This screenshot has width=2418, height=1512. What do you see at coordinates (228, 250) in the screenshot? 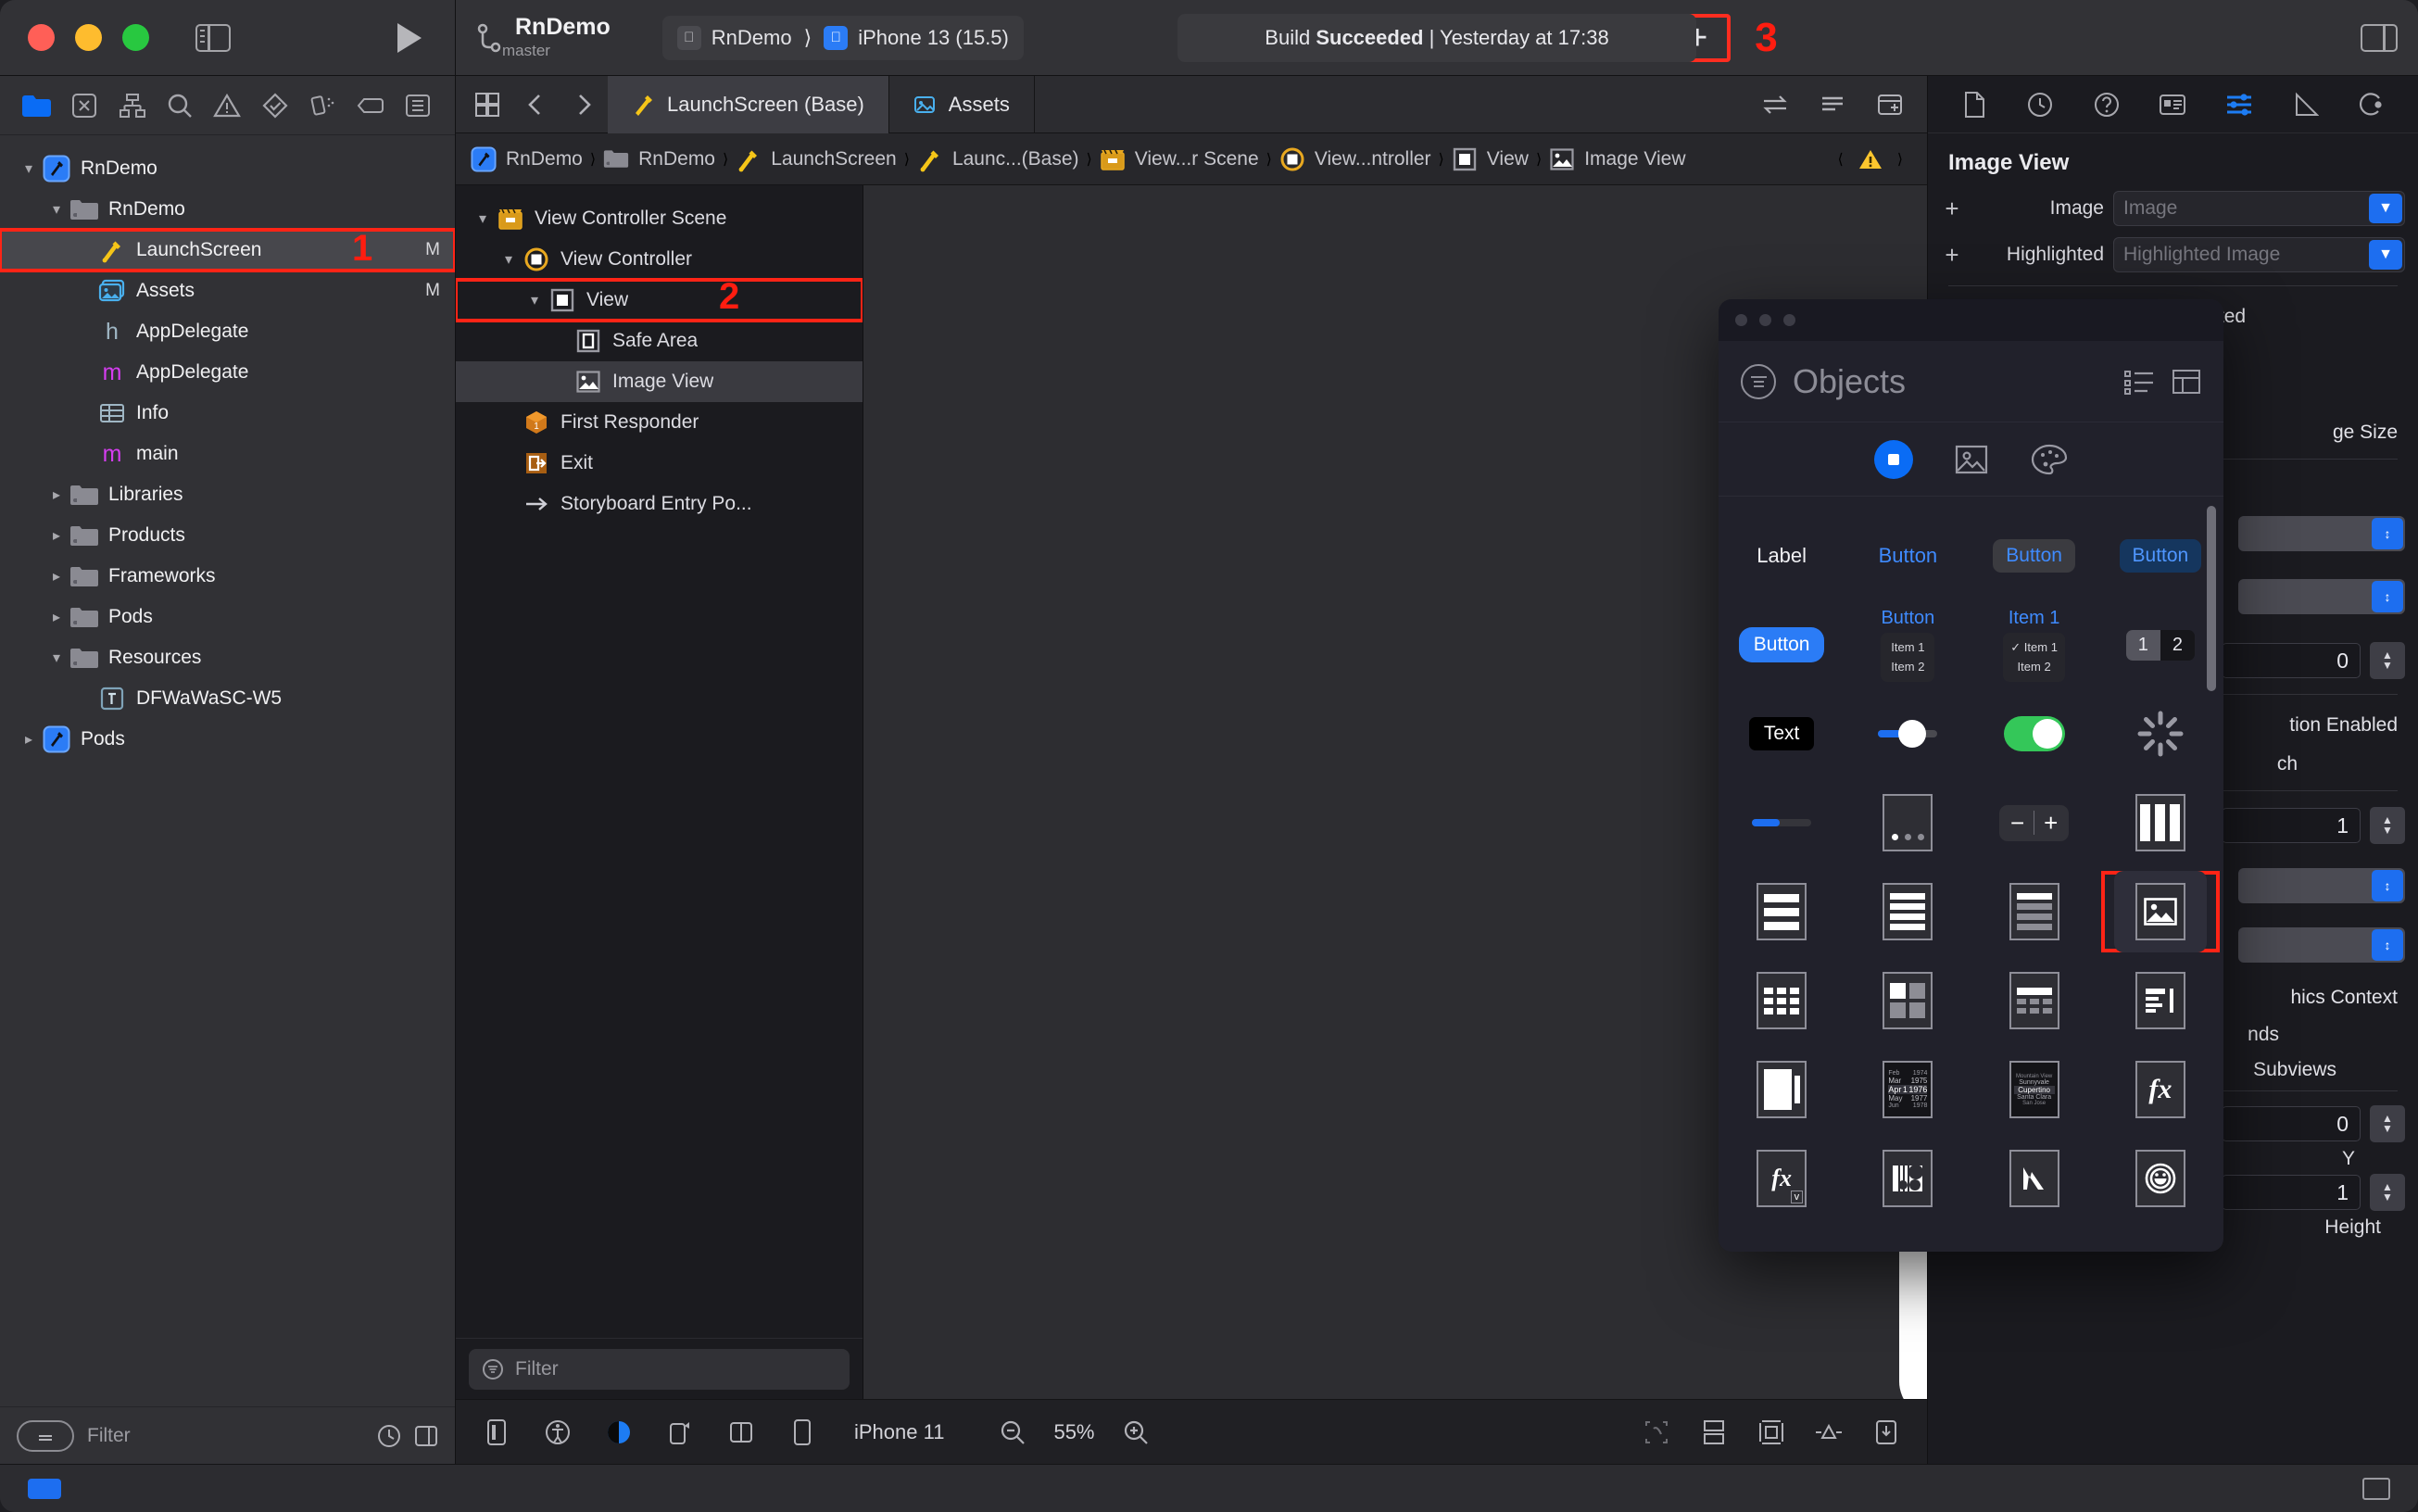
I see `nav-item-launchscreen: LaunchScreen M 1` at bounding box center [228, 250].